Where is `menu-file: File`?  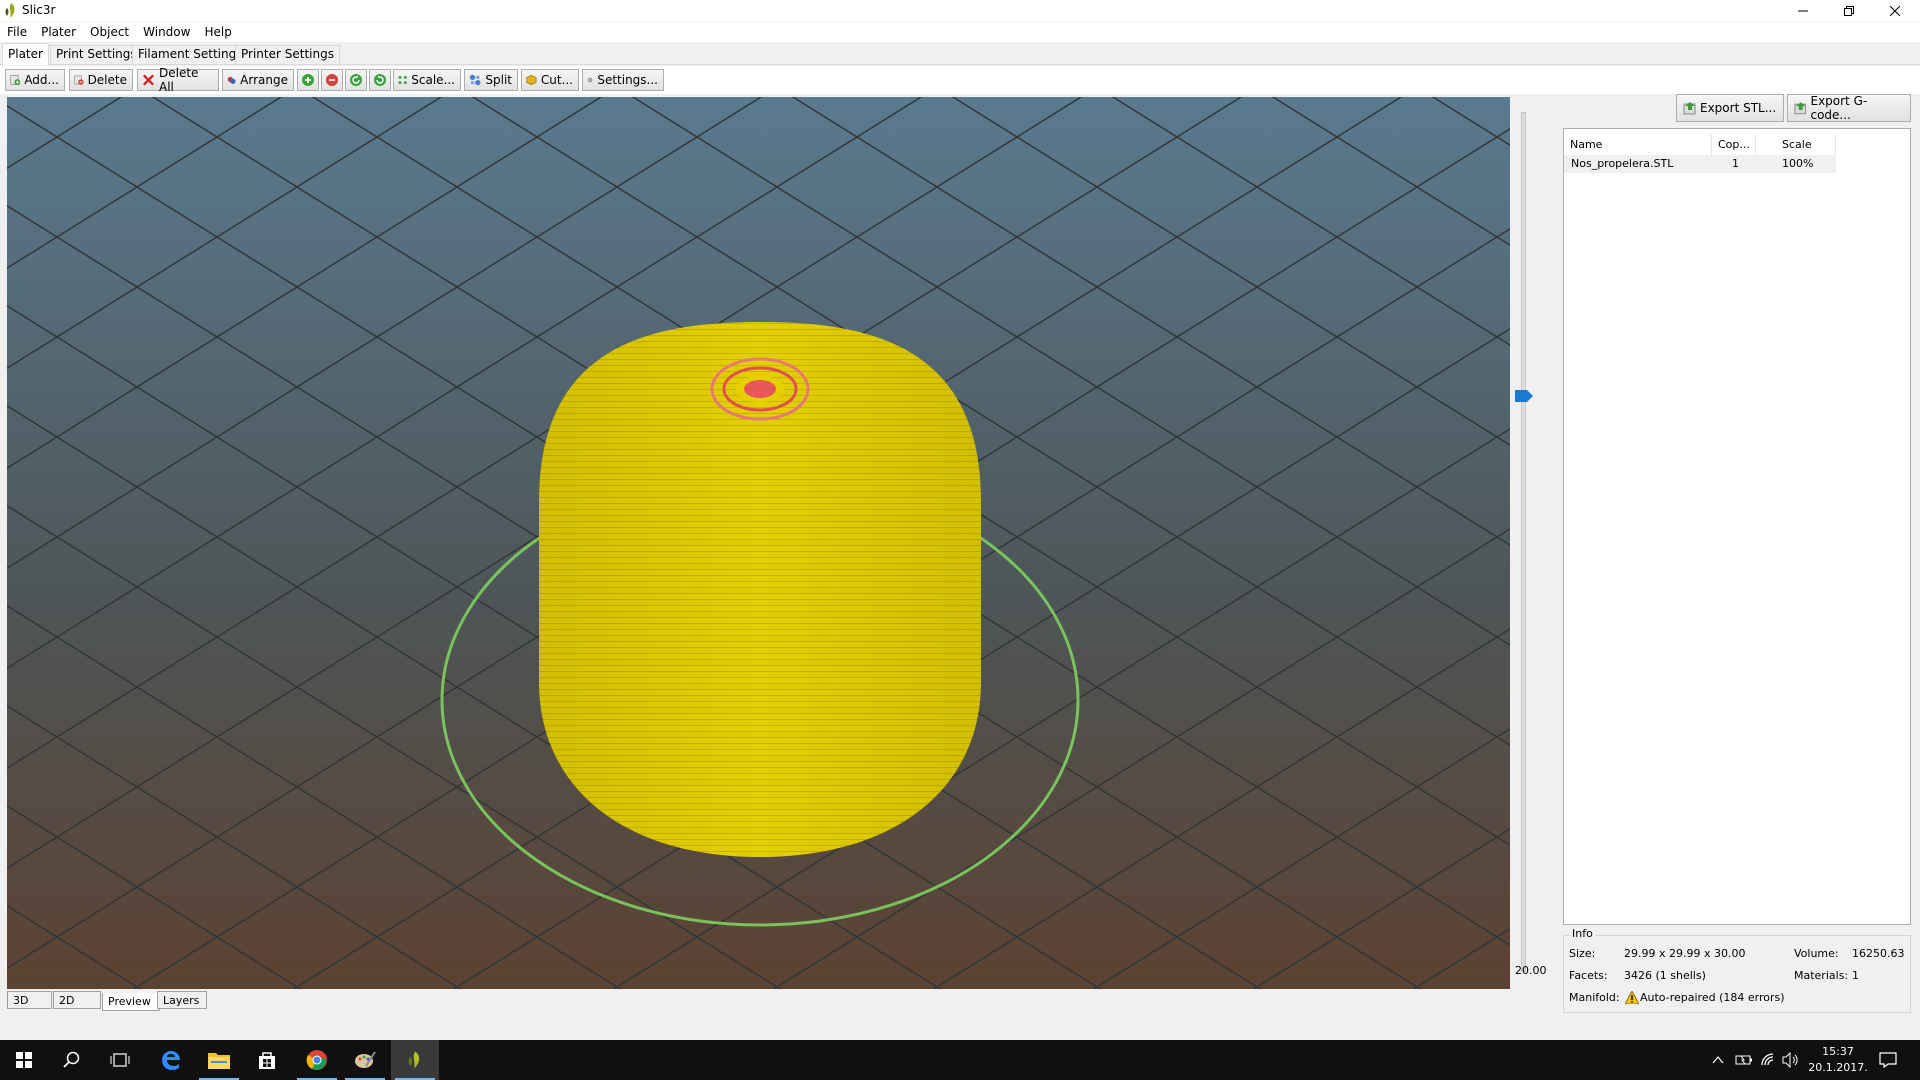 menu-file: File is located at coordinates (17, 32).